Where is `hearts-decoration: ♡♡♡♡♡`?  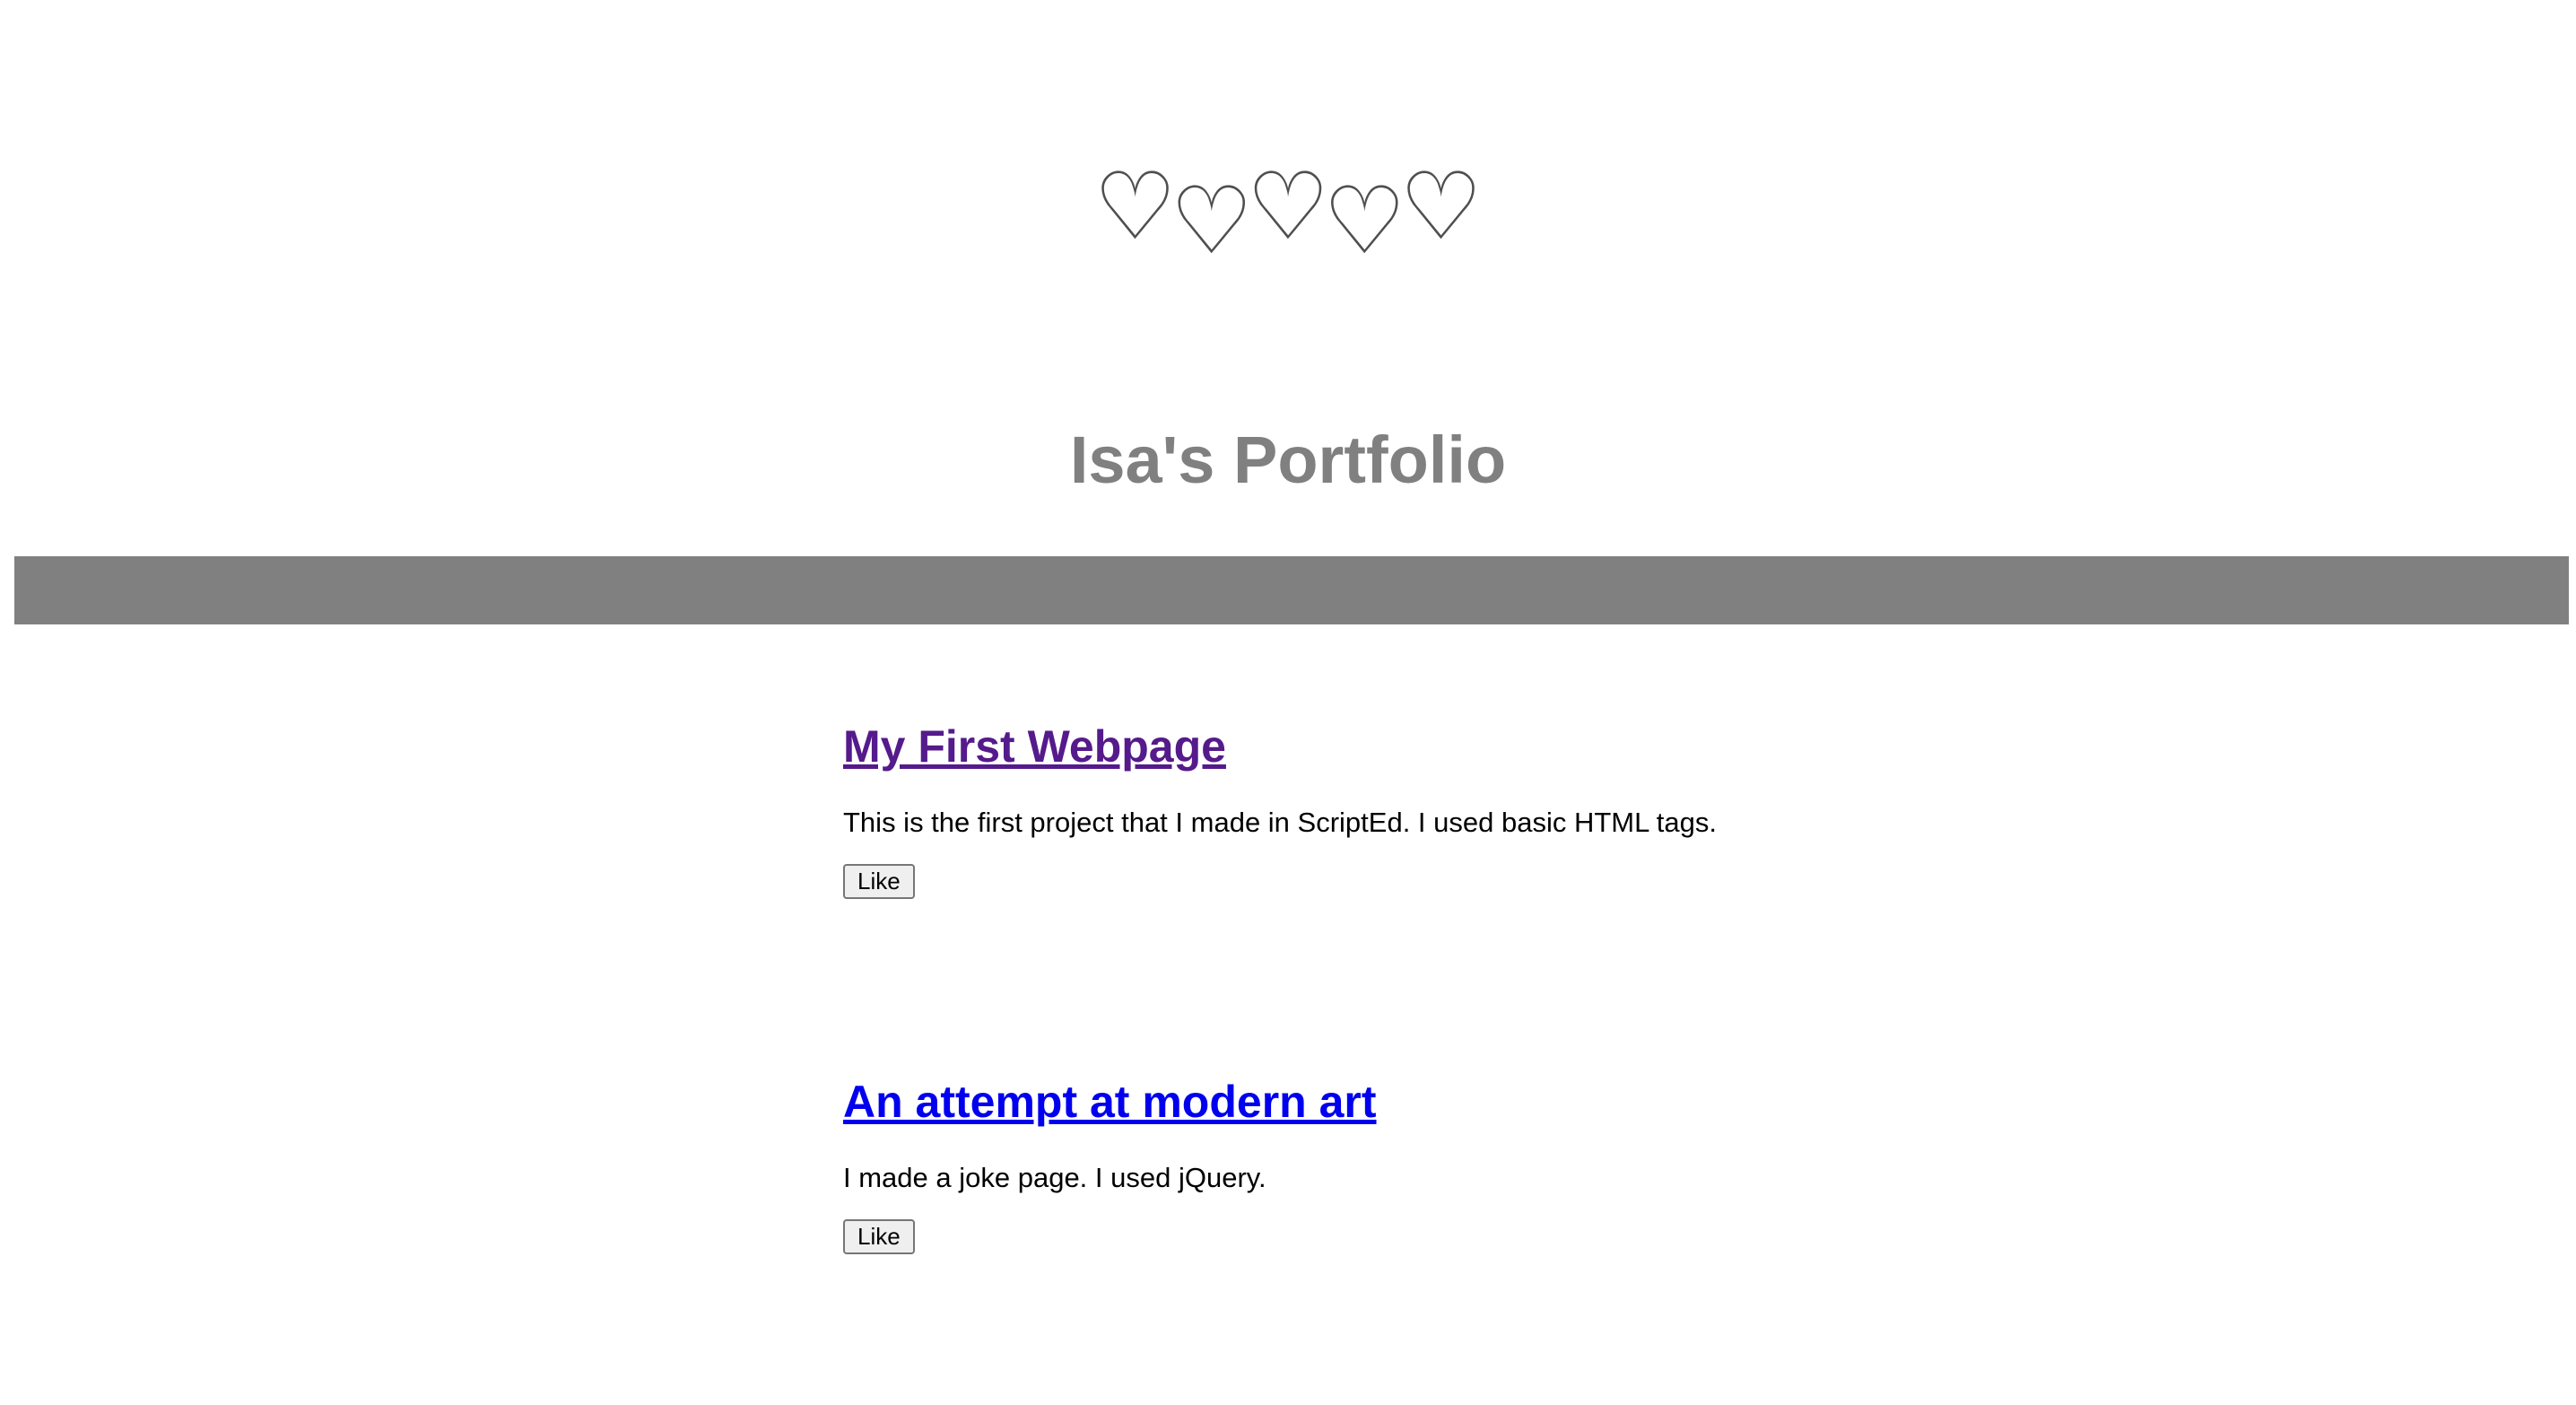
hearts-decoration: ♡♡♡♡♡ is located at coordinates (1288, 209).